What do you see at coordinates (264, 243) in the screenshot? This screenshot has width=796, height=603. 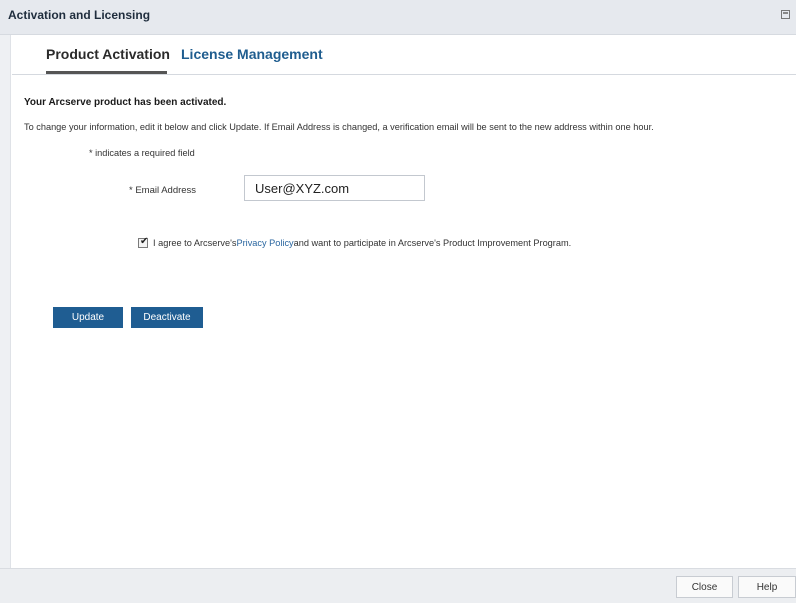 I see `privacy-policy-link: Privacy Policy` at bounding box center [264, 243].